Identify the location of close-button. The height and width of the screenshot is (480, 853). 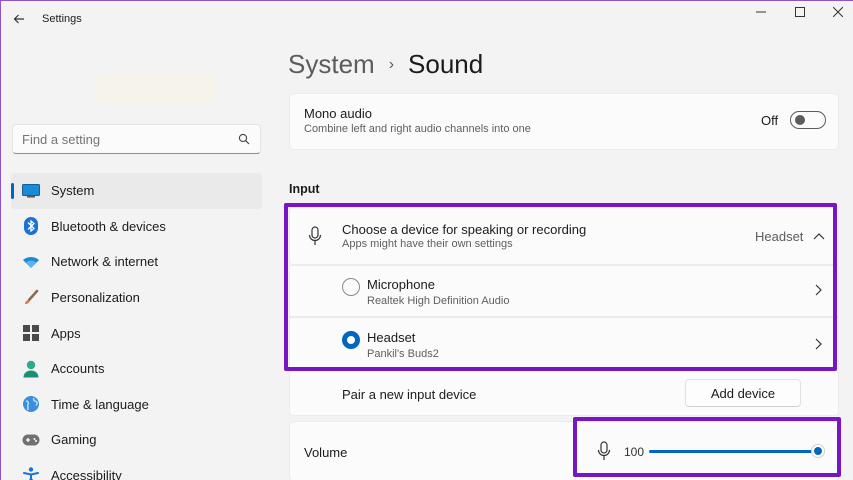
(838, 12).